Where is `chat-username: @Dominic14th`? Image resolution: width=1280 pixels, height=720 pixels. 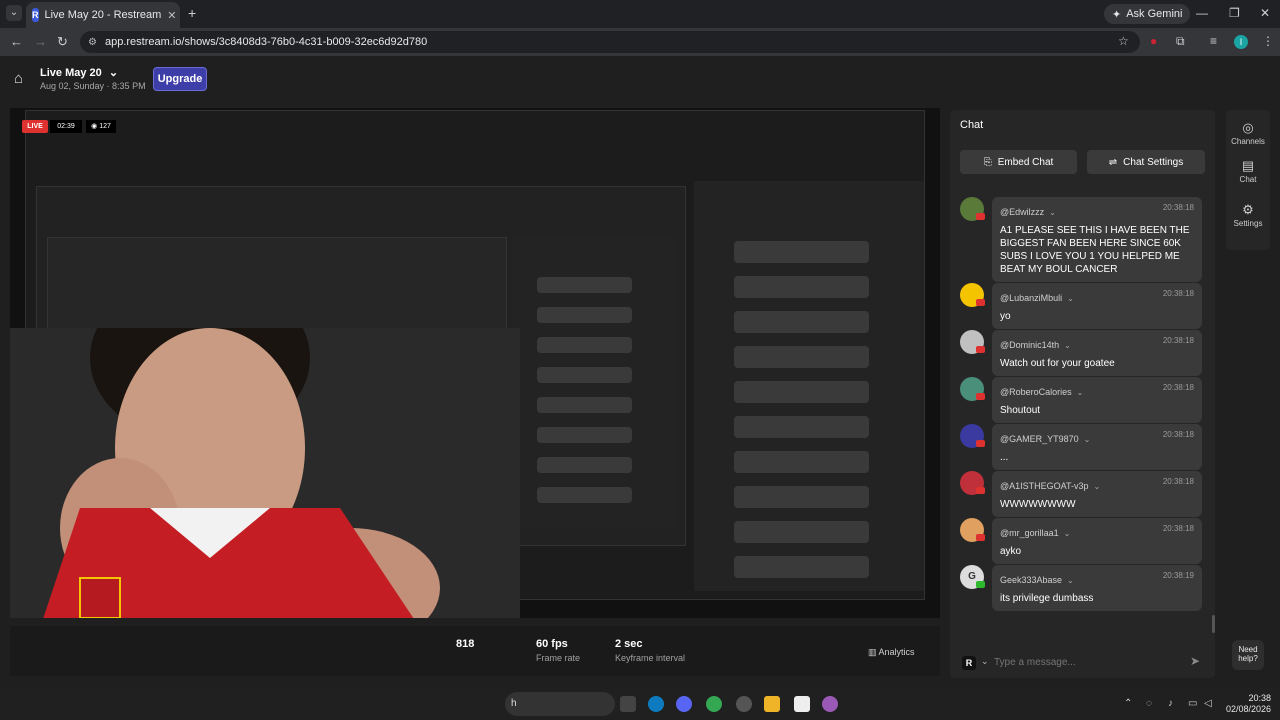
chat-username: @Dominic14th is located at coordinates (1030, 345).